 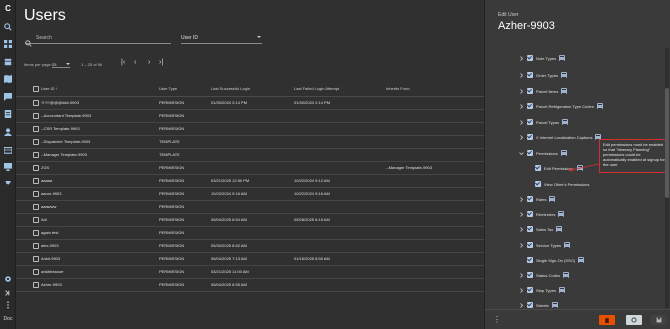 I want to click on table-row: aaawww PERMISSION, so click(x=250, y=207).